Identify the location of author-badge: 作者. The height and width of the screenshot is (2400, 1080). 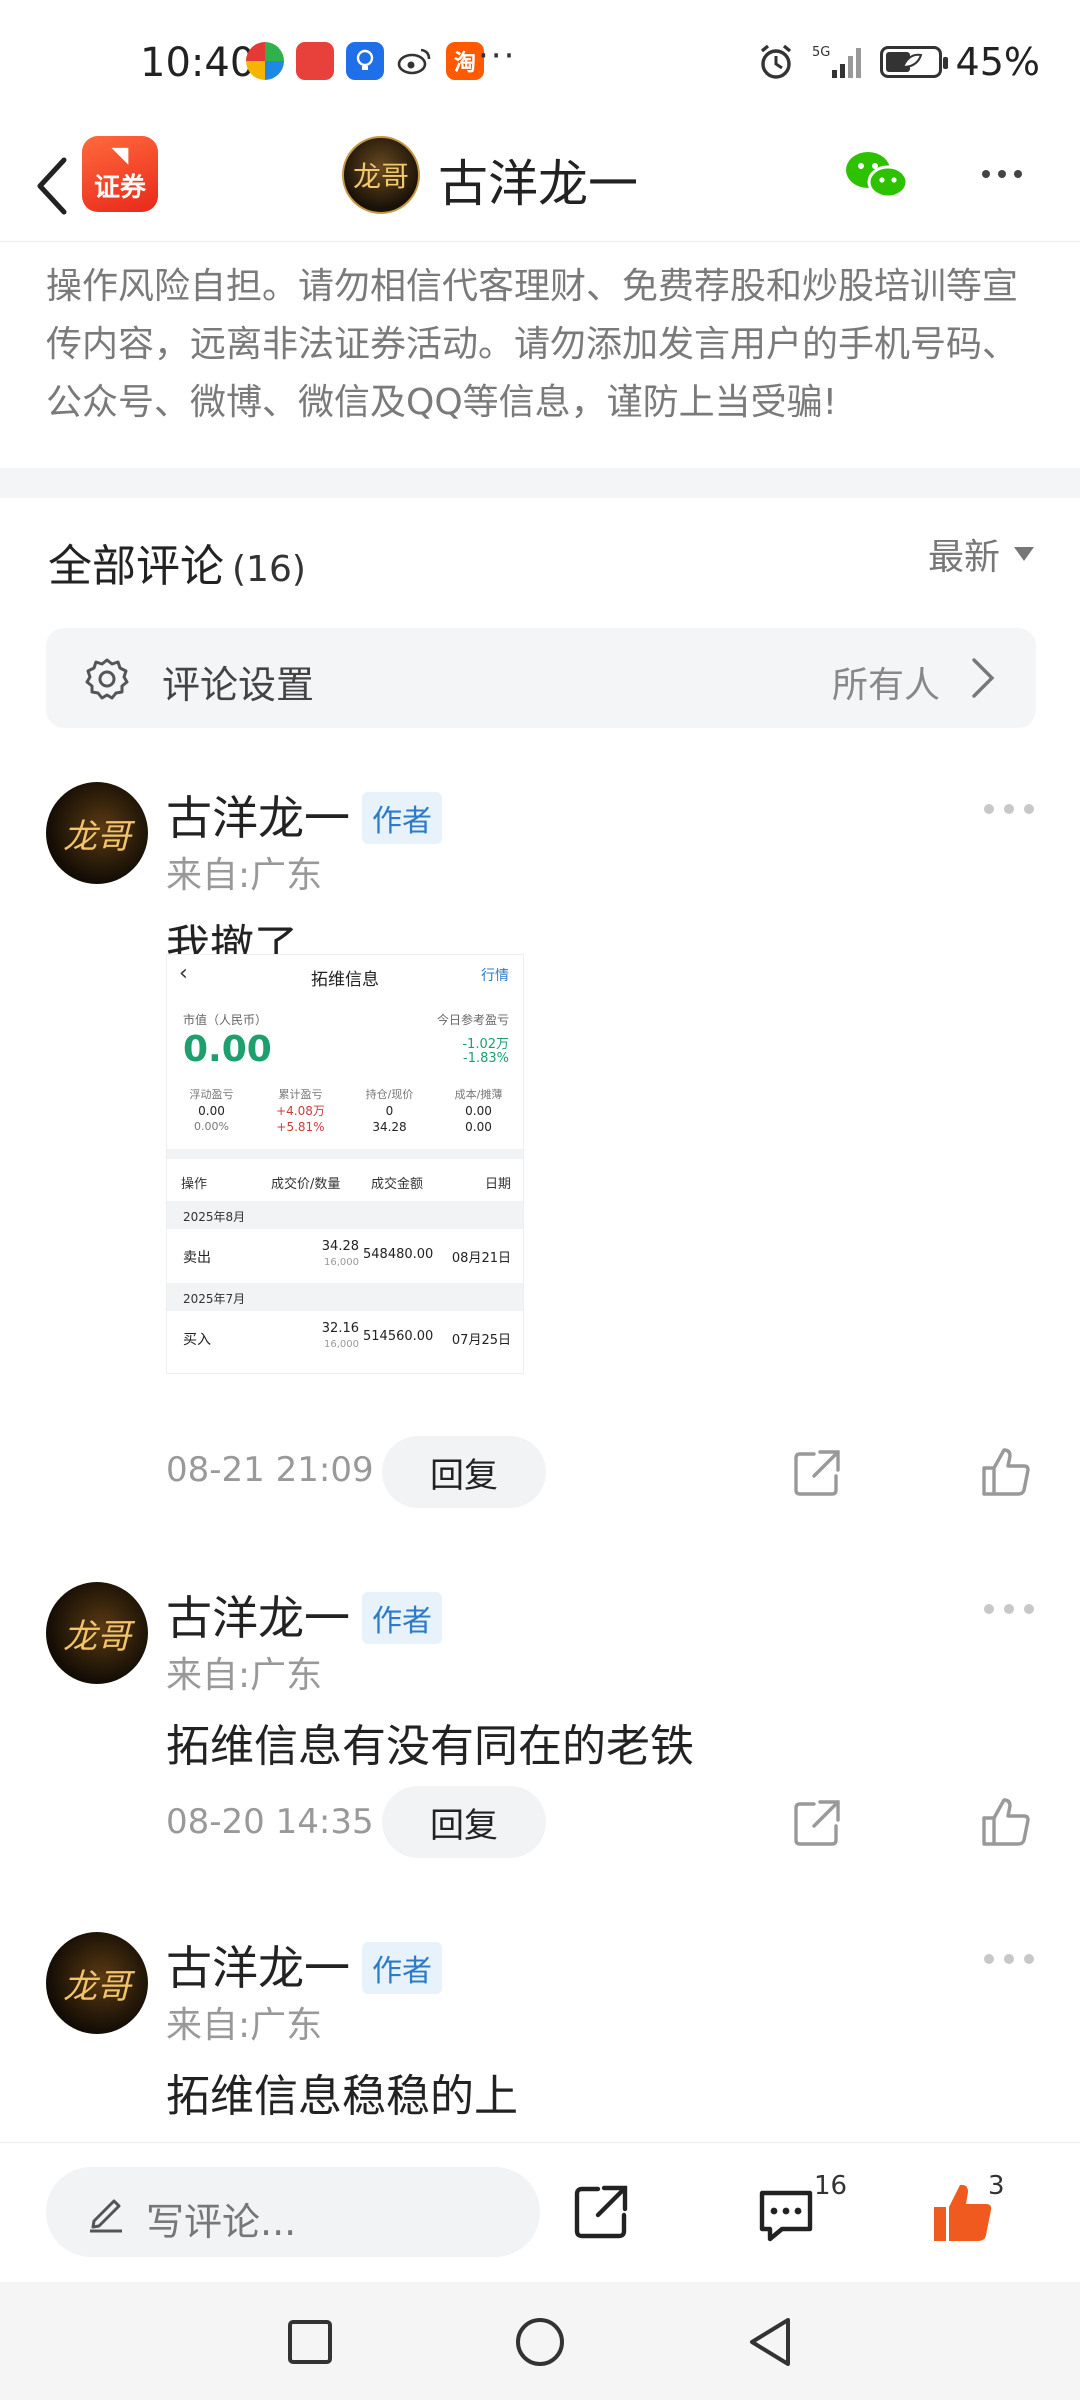
(402, 818).